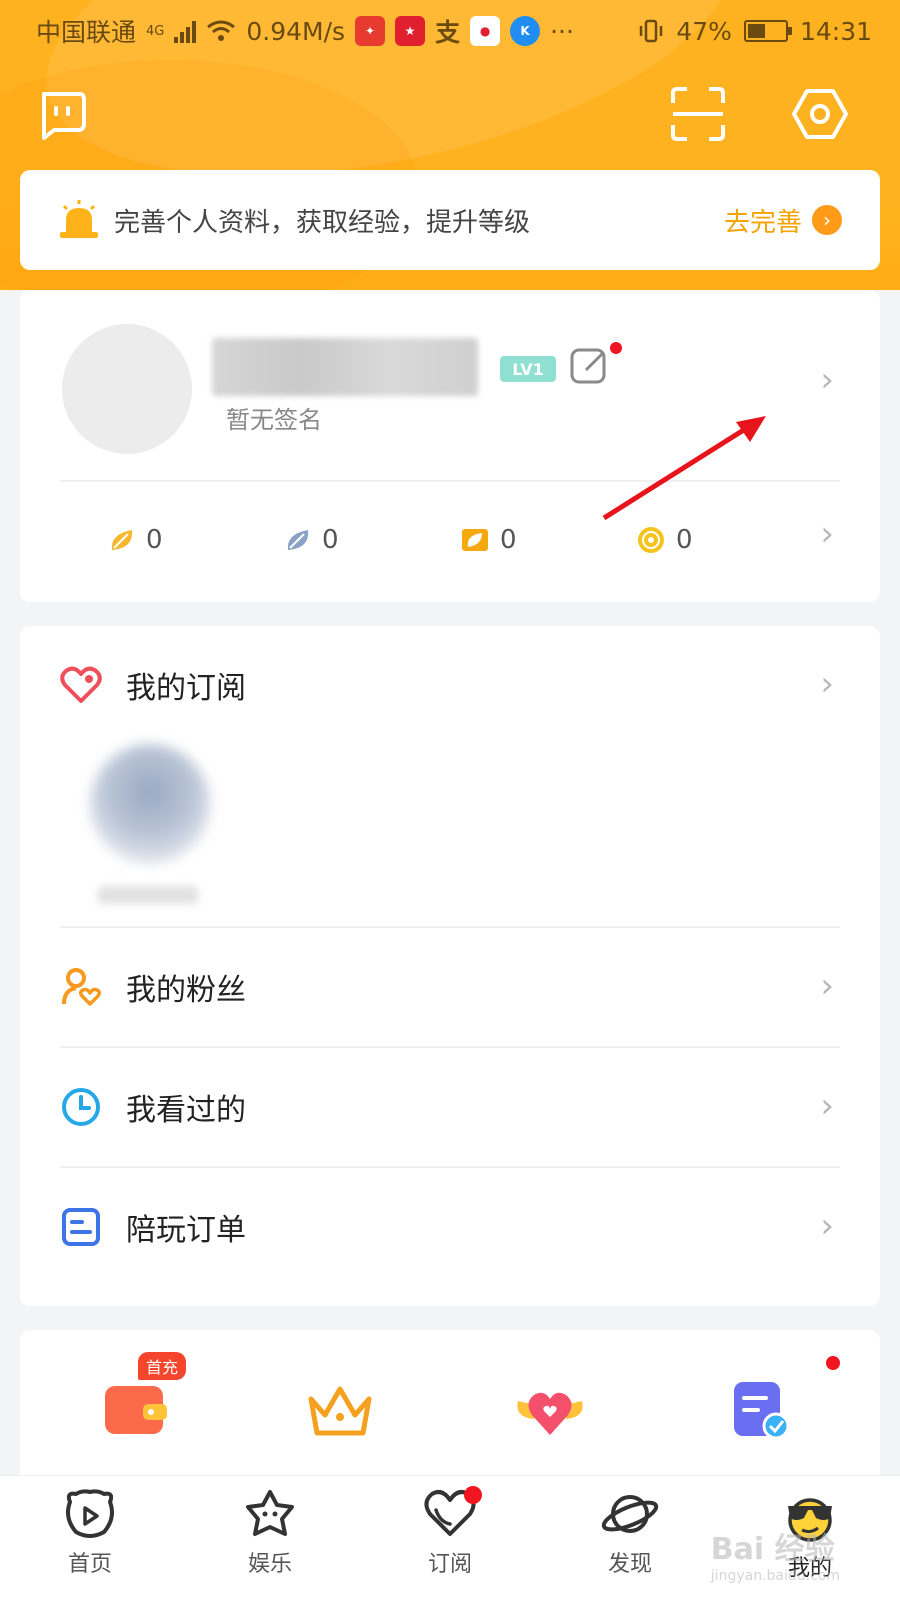  I want to click on clock: 14:31, so click(835, 31).